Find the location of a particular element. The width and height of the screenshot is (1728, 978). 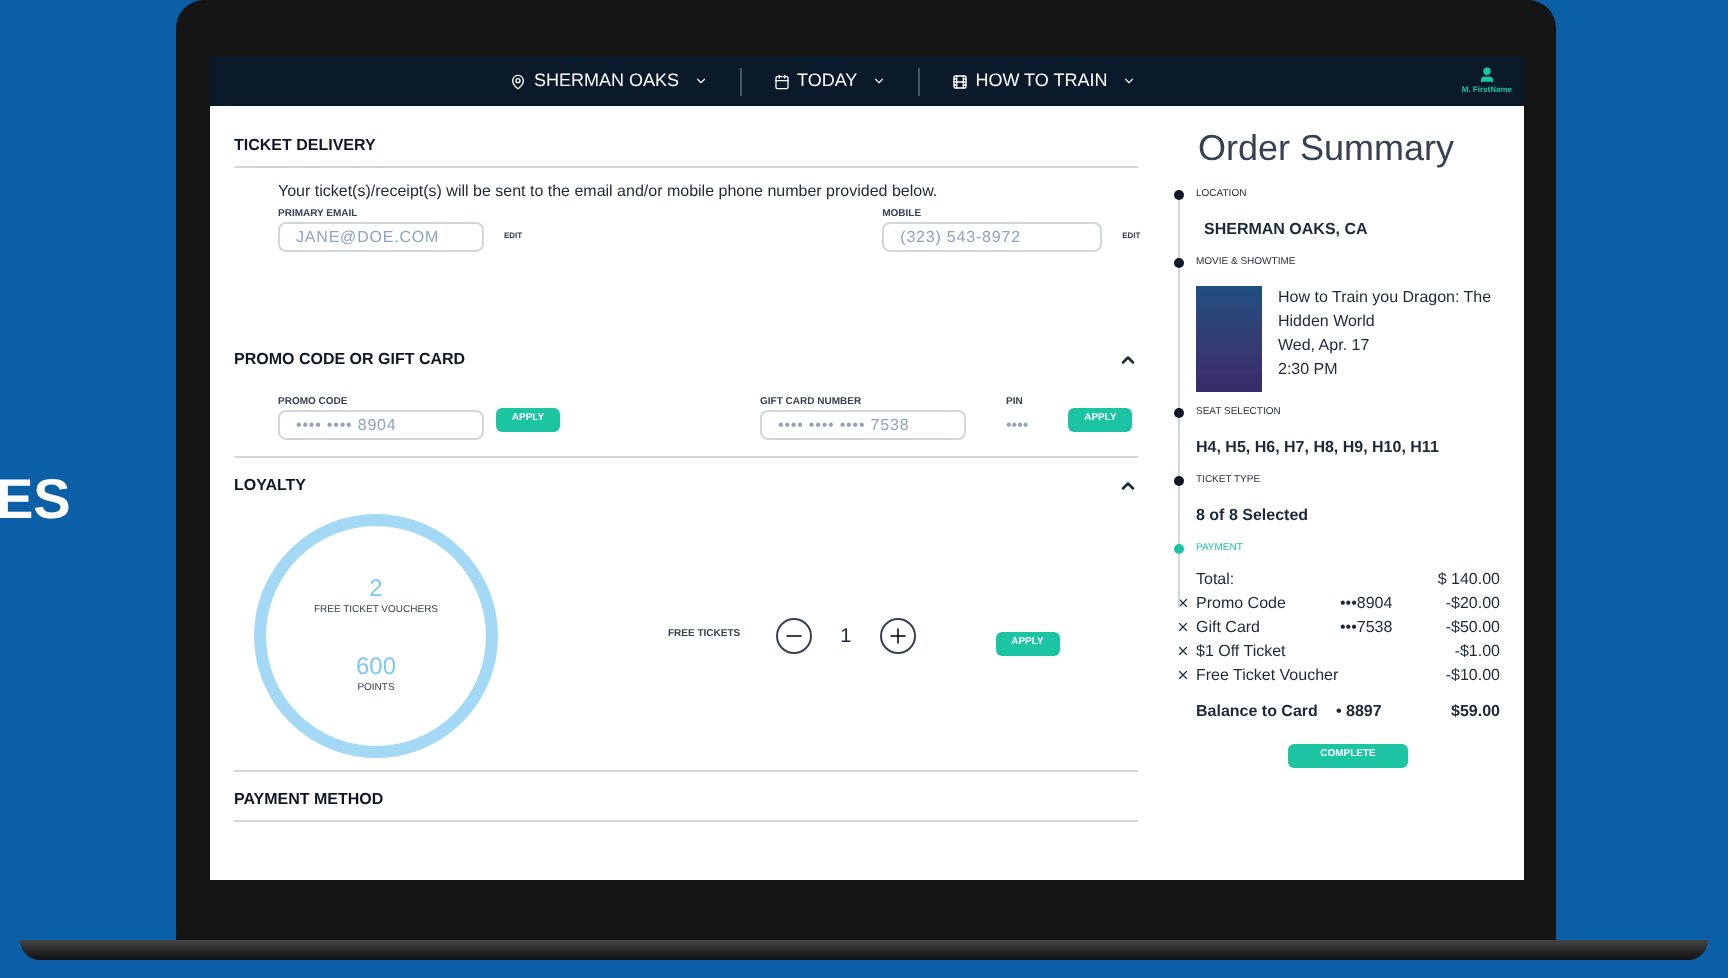

increment-button is located at coordinates (897, 636).